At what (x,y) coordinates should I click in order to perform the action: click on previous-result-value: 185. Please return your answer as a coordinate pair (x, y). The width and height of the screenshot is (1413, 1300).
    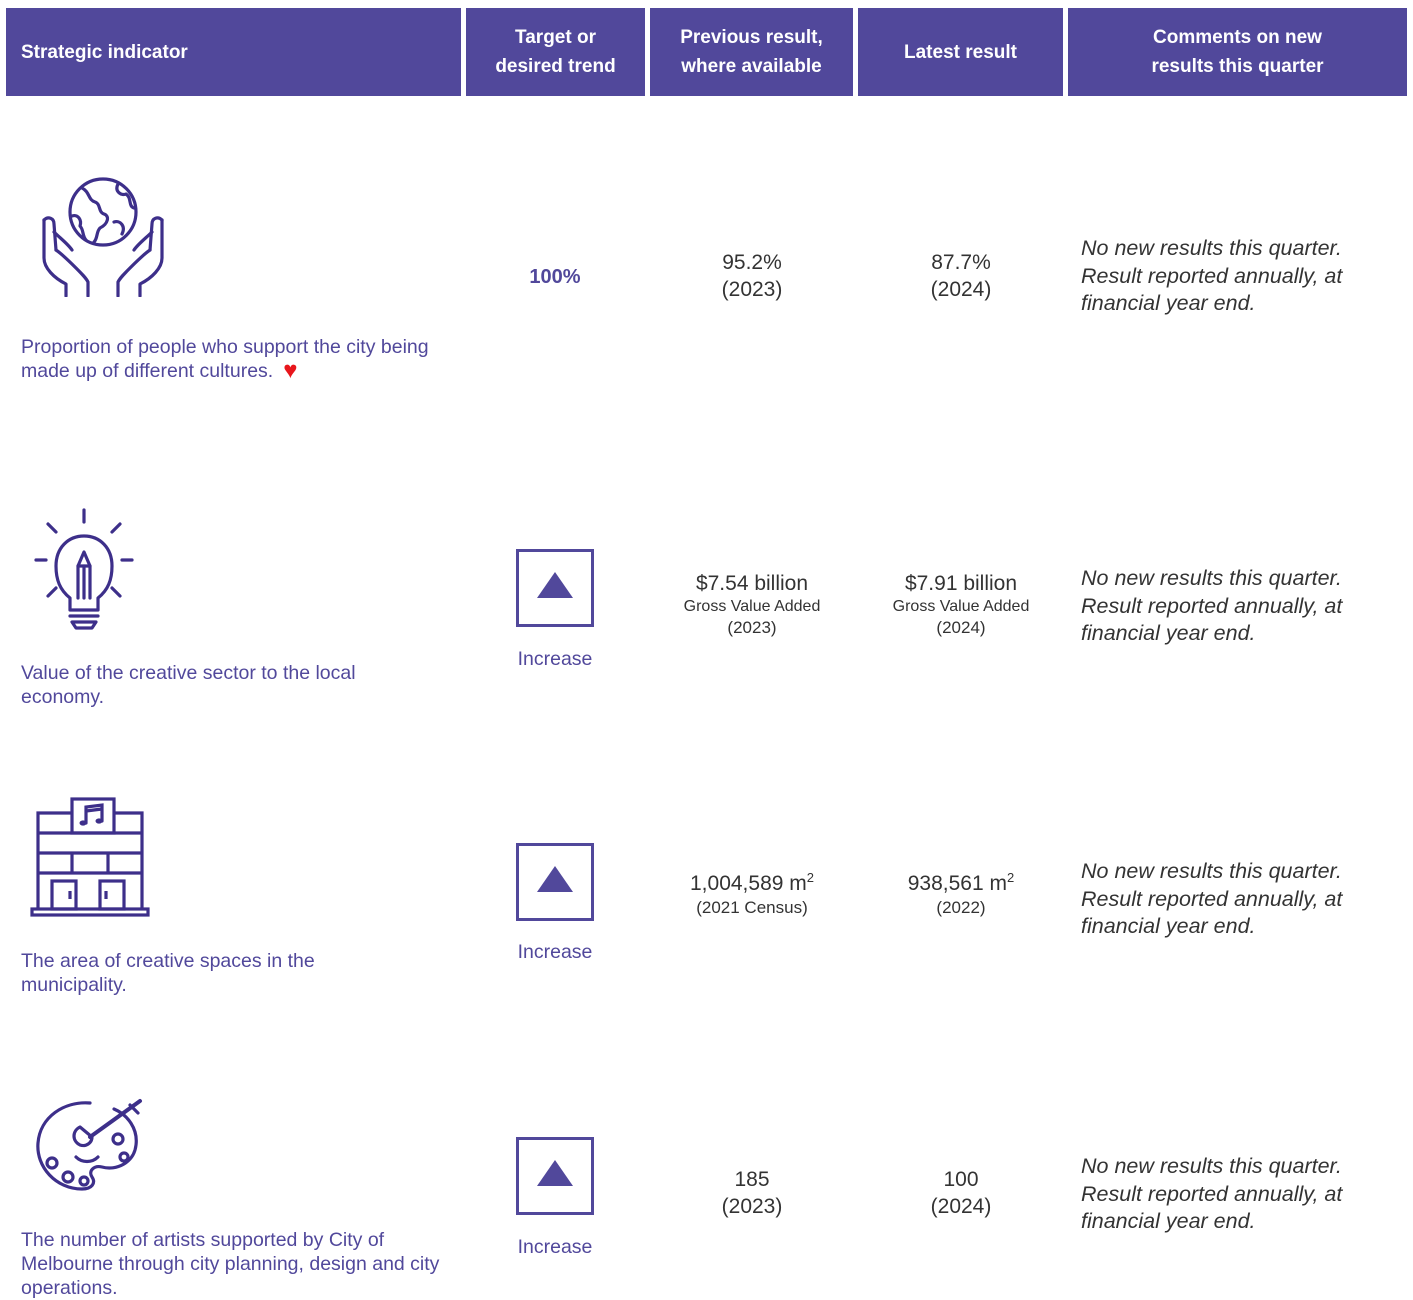
    Looking at the image, I should click on (752, 1179).